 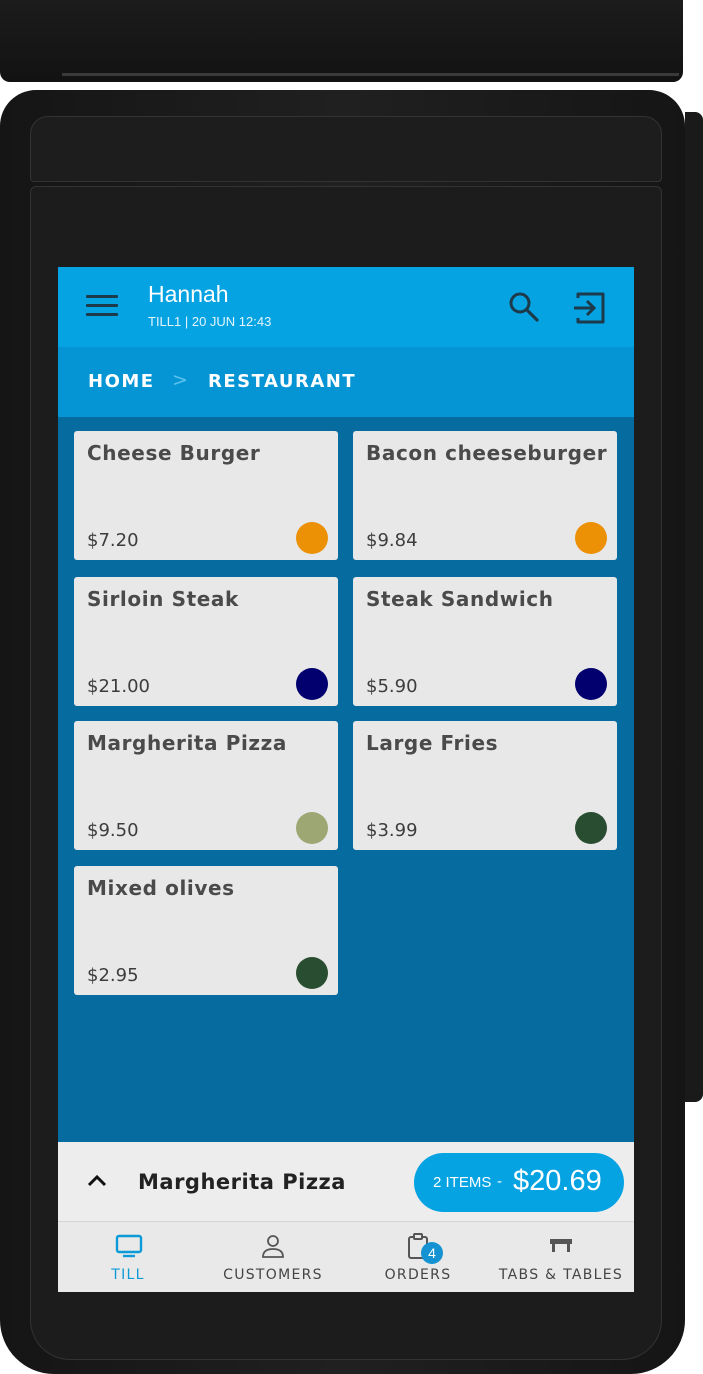 What do you see at coordinates (242, 1182) in the screenshot?
I see `current-item-name: Margherita Pizza` at bounding box center [242, 1182].